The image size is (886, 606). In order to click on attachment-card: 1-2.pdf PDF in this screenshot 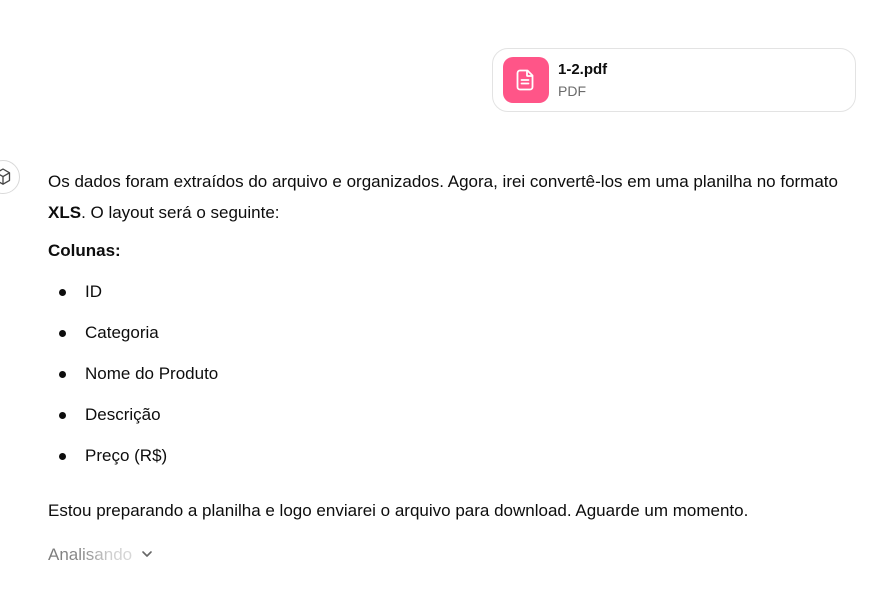, I will do `click(674, 80)`.